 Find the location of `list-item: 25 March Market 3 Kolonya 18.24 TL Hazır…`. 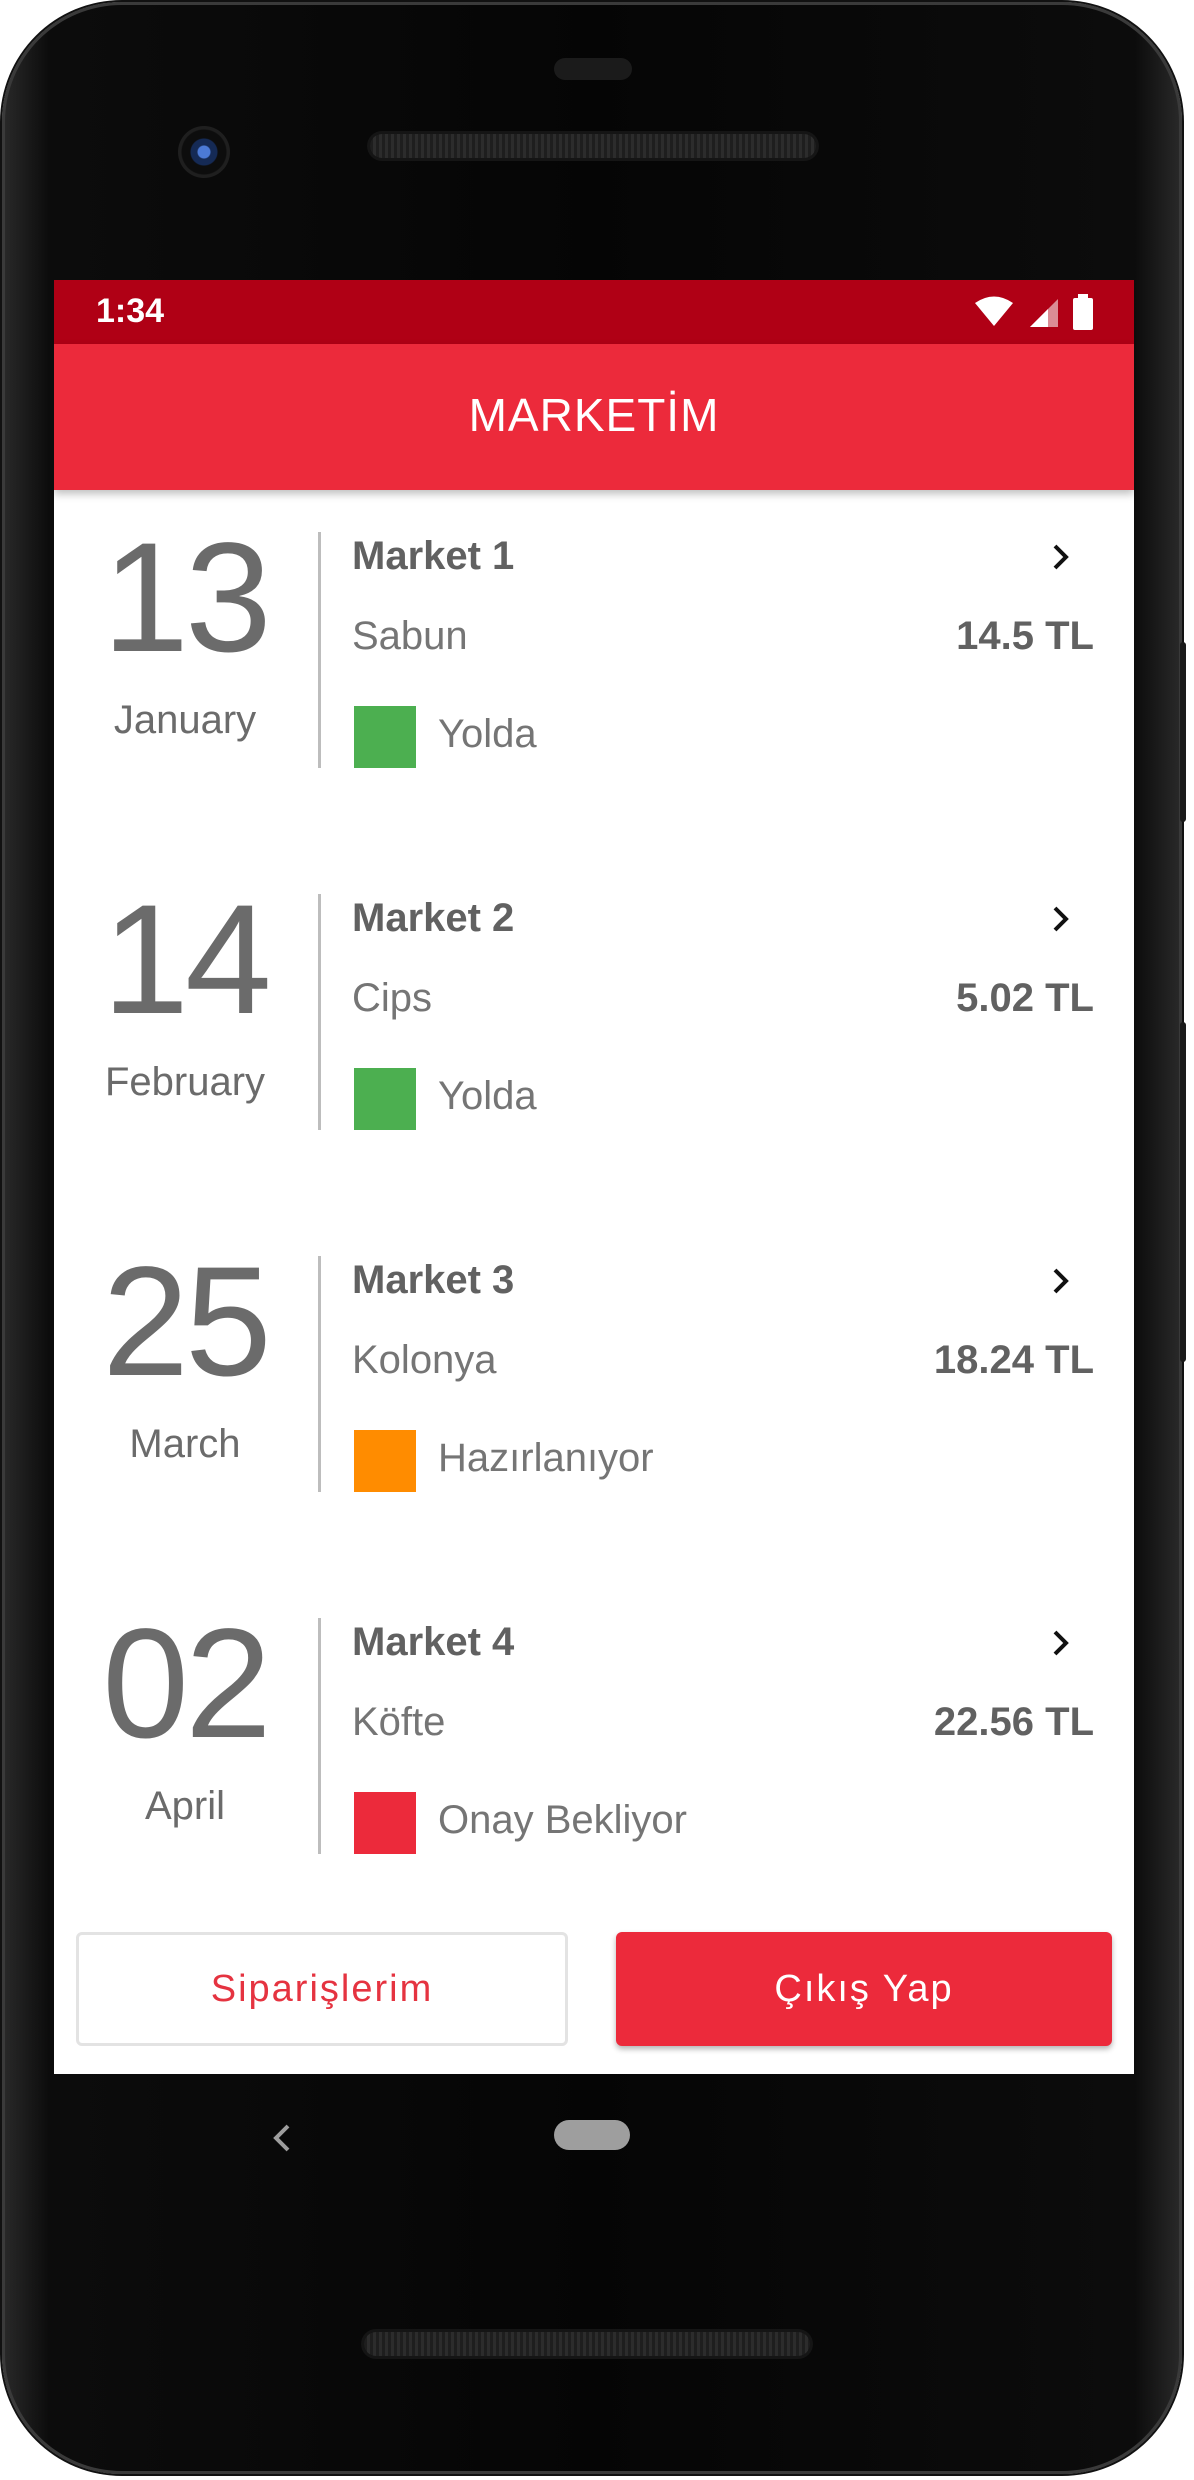

list-item: 25 March Market 3 Kolonya 18.24 TL Hazır… is located at coordinates (594, 1395).